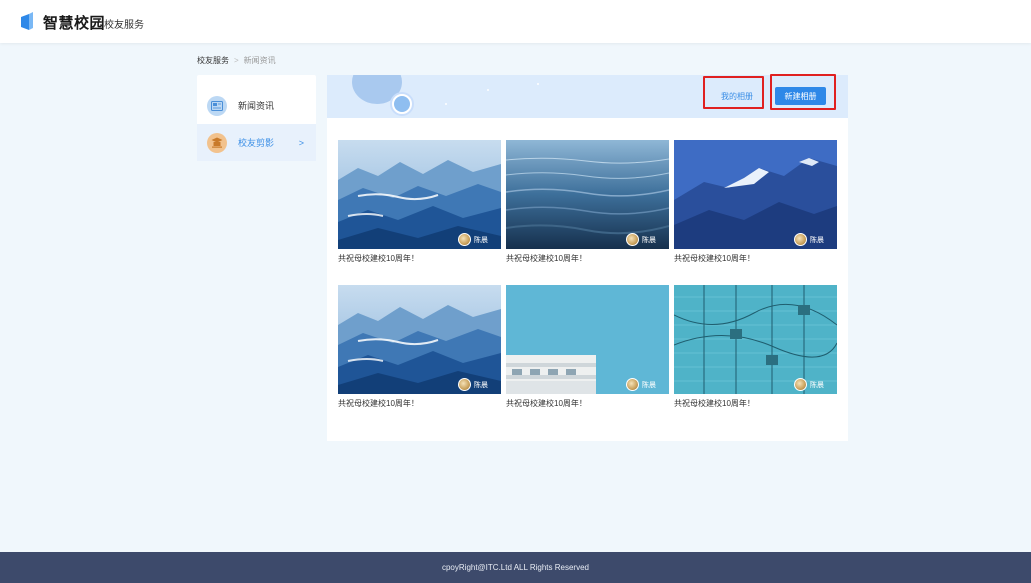  What do you see at coordinates (217, 142) in the screenshot?
I see `alumni-icon` at bounding box center [217, 142].